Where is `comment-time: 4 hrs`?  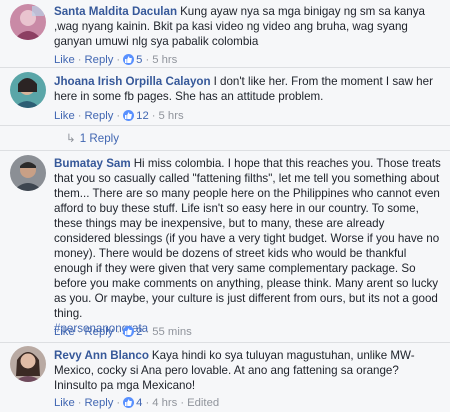
comment-time: 4 hrs is located at coordinates (164, 403).